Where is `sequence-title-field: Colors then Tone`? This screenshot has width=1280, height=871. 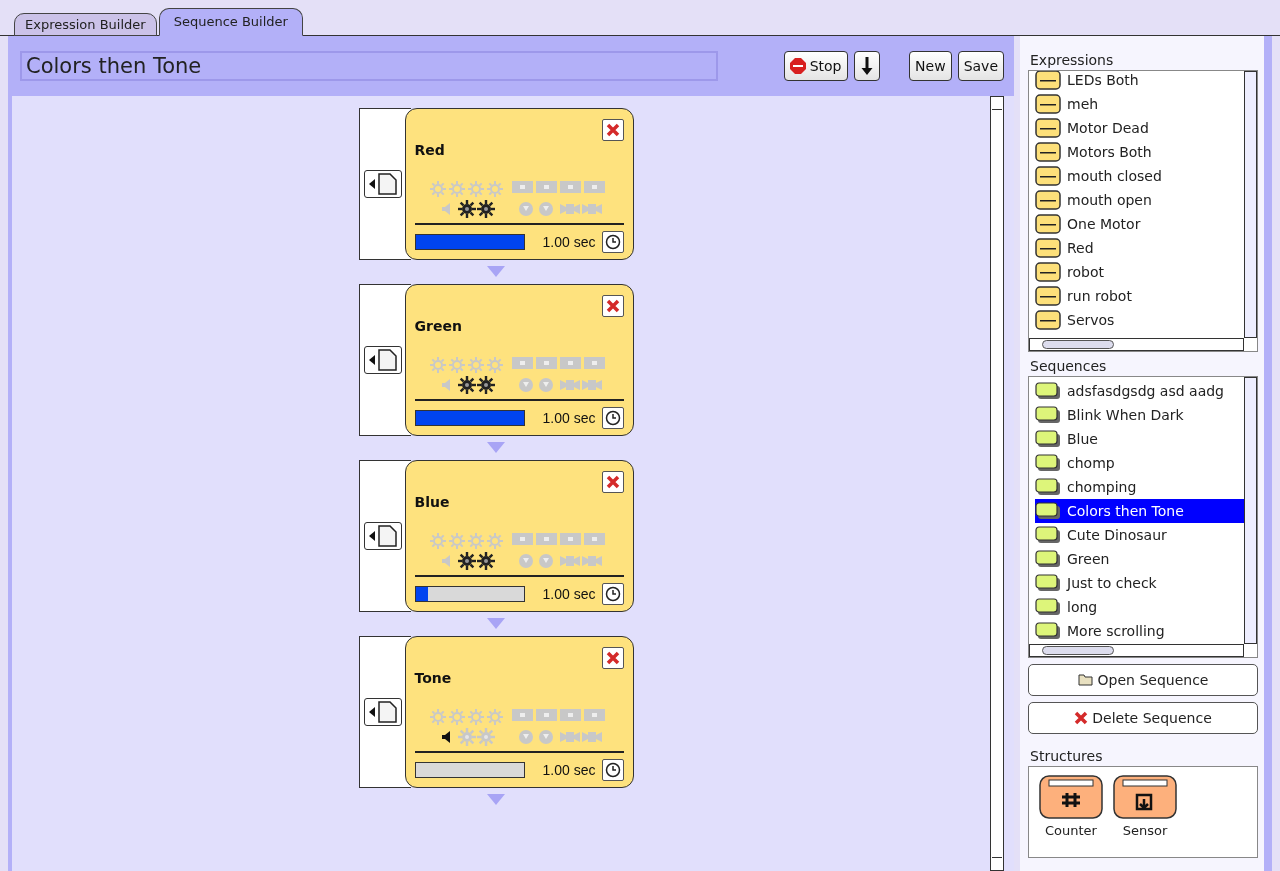
sequence-title-field: Colors then Tone is located at coordinates (369, 66).